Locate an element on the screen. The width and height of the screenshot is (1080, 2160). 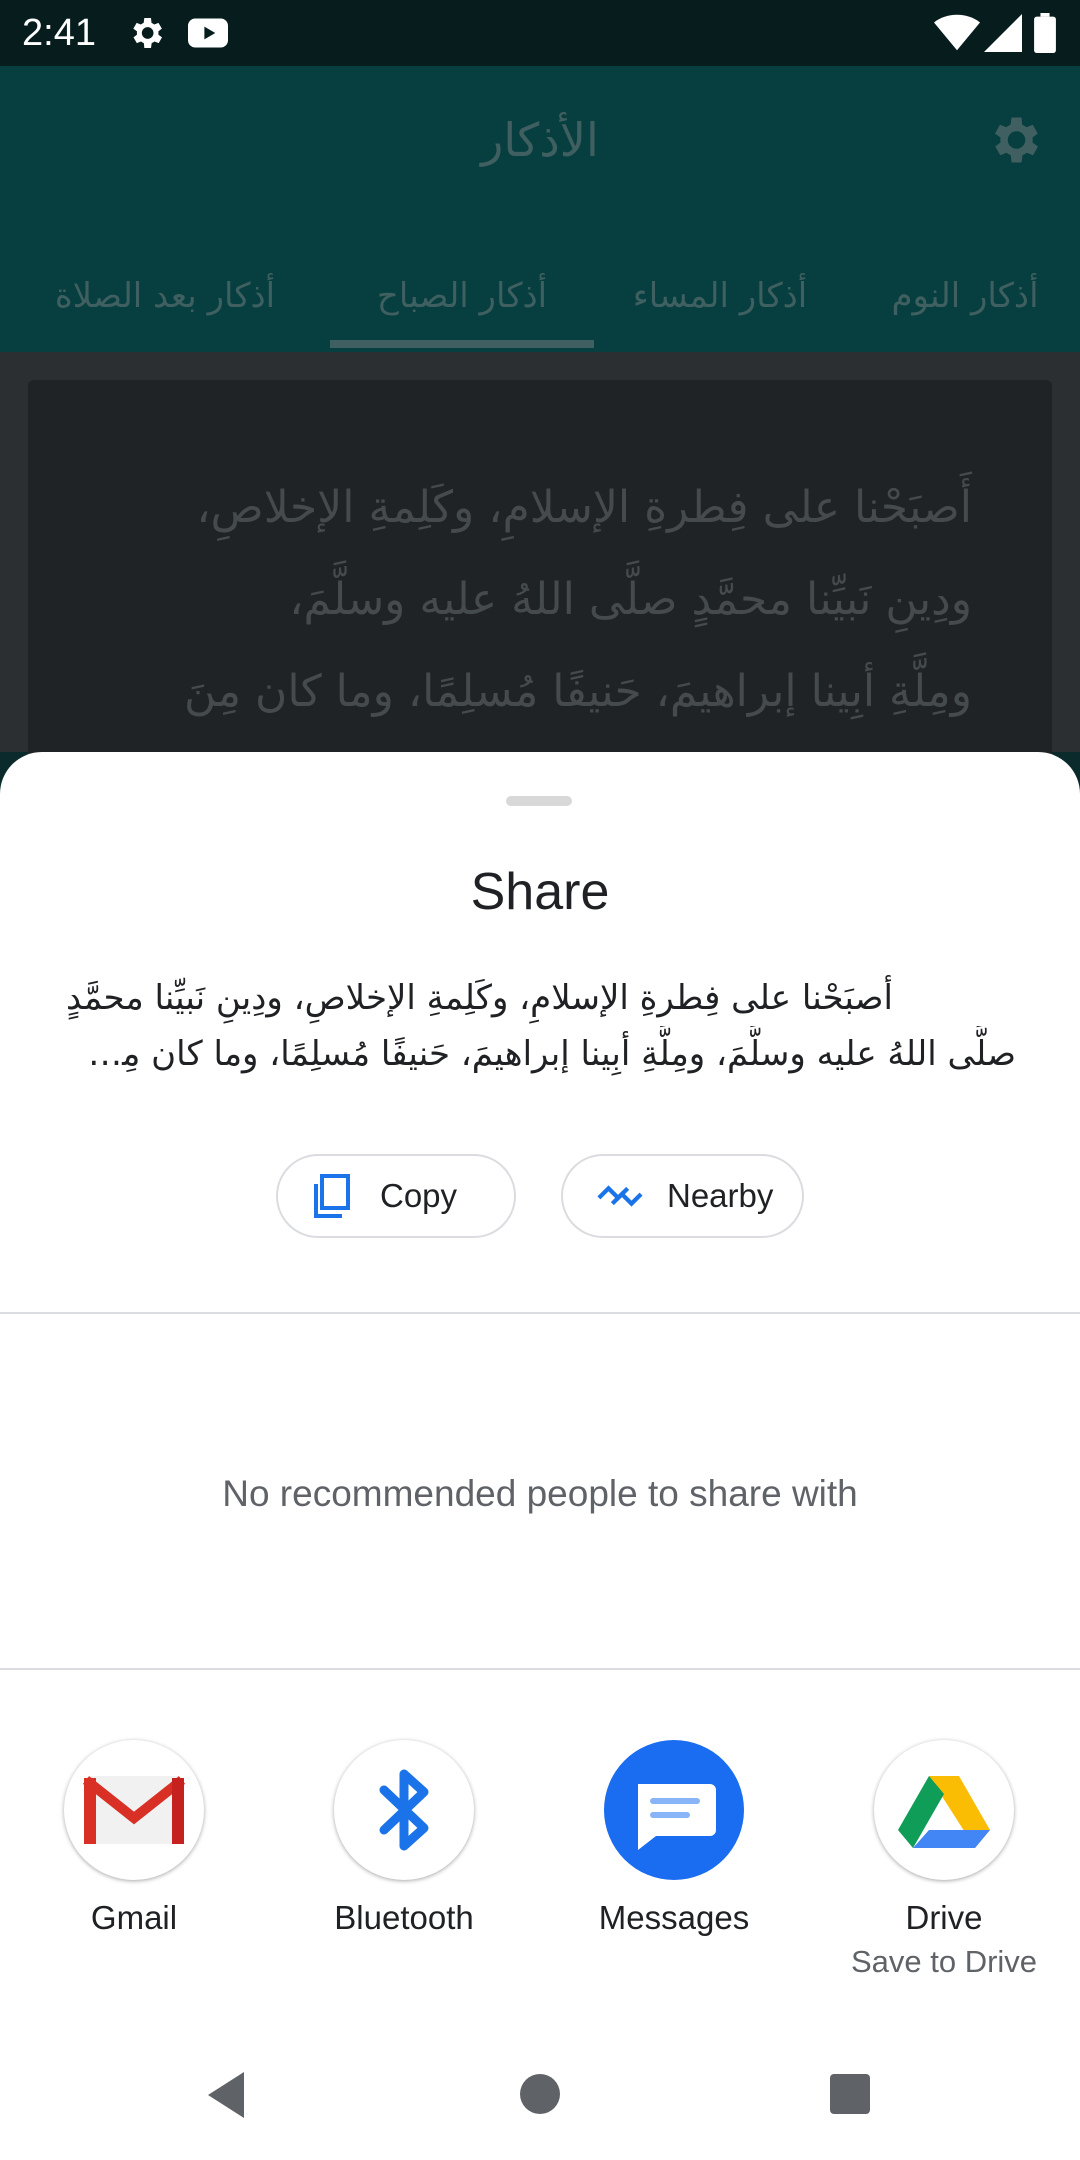
nearby-button: Nearby is located at coordinates (682, 1196).